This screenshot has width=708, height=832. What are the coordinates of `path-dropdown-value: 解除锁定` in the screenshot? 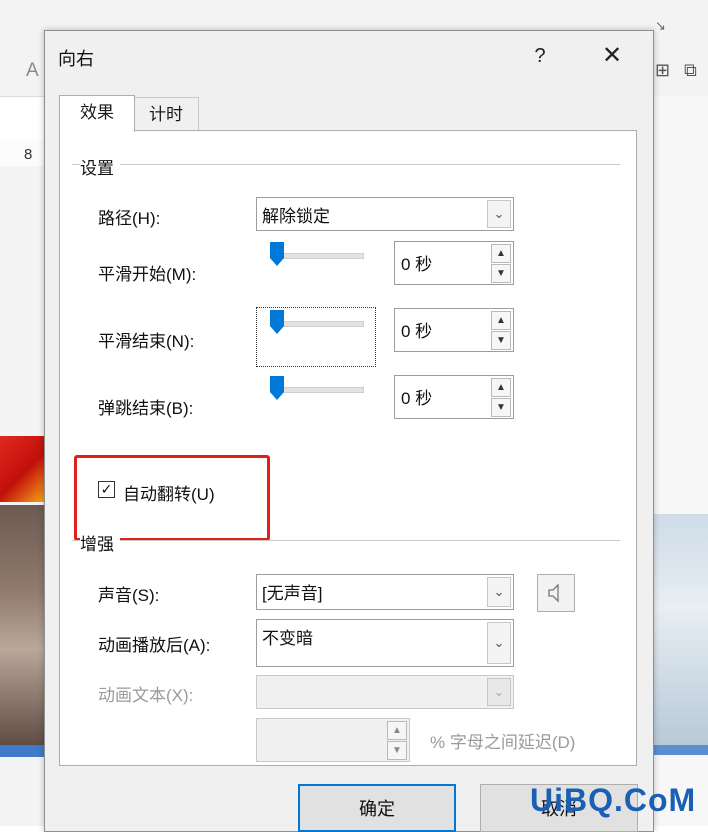 It's located at (296, 216).